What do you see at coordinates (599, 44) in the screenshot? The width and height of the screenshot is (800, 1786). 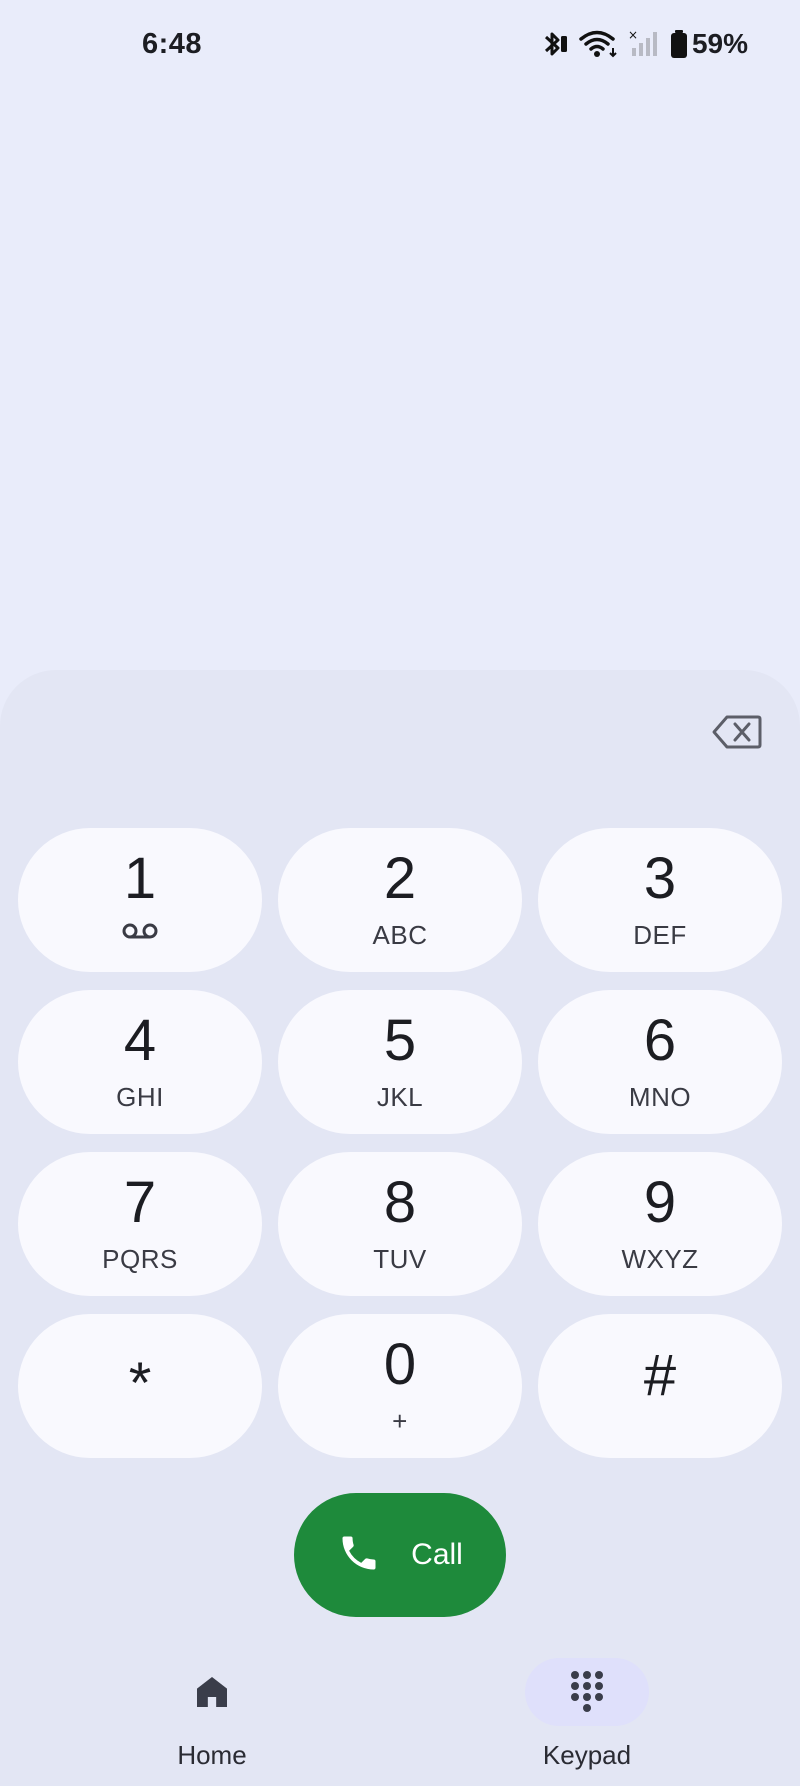 I see `wifi-icon` at bounding box center [599, 44].